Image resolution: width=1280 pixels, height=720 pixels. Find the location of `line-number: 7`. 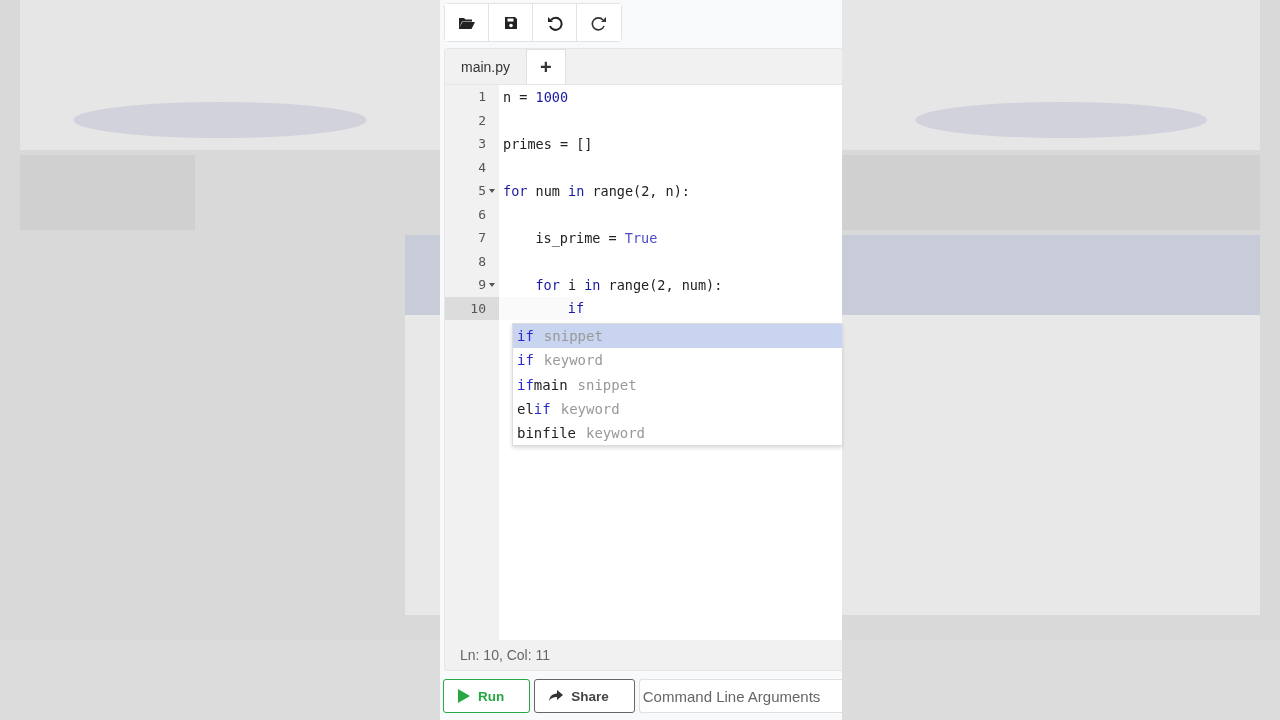

line-number: 7 is located at coordinates (482, 238).